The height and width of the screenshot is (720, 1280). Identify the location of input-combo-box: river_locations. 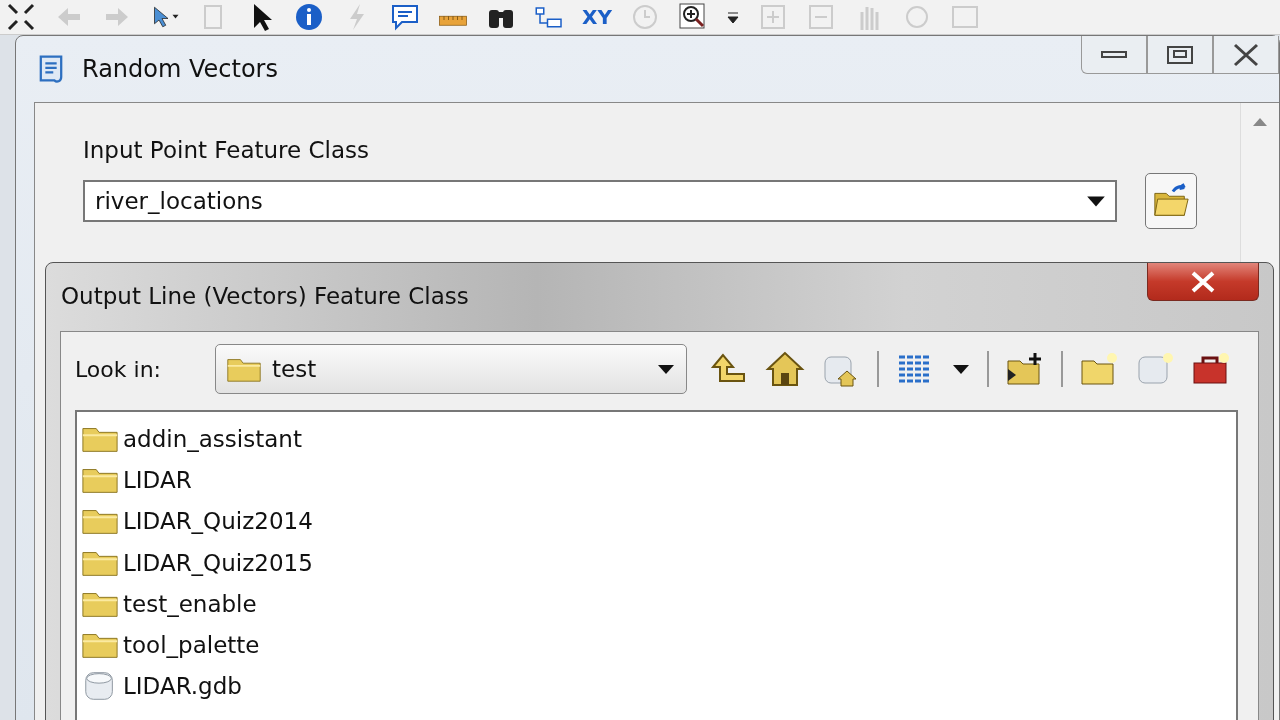
(600, 201).